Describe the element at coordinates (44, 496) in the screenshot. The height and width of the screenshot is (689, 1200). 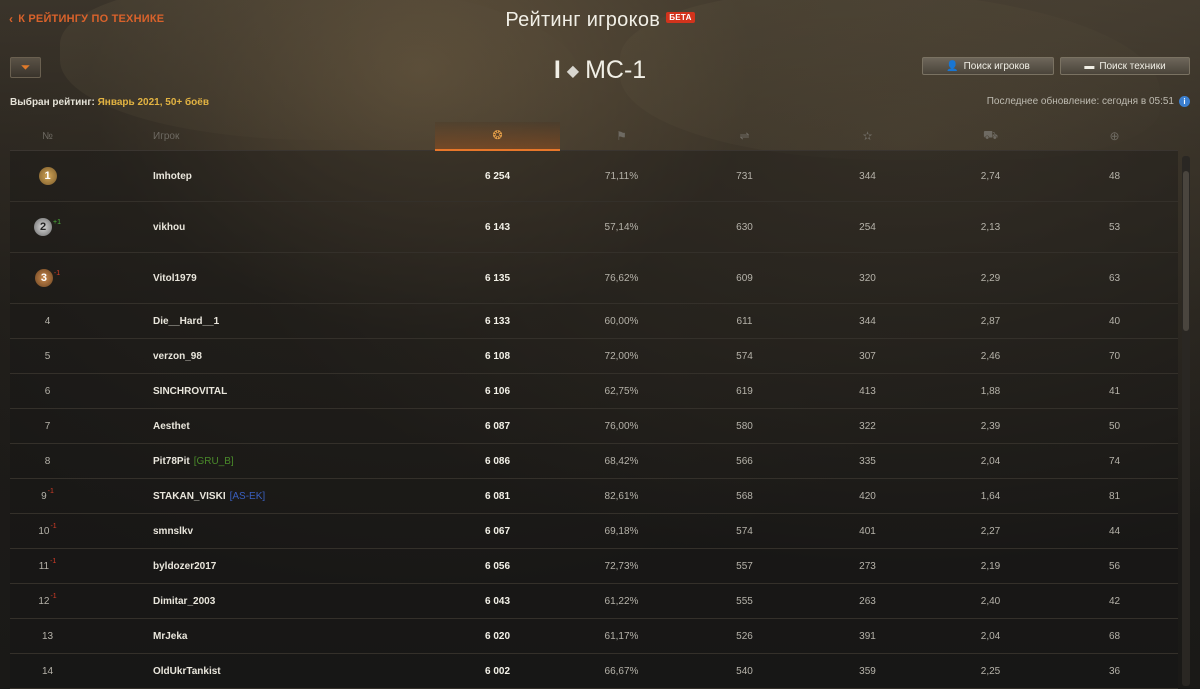
I see `rank-number: 9` at that location.